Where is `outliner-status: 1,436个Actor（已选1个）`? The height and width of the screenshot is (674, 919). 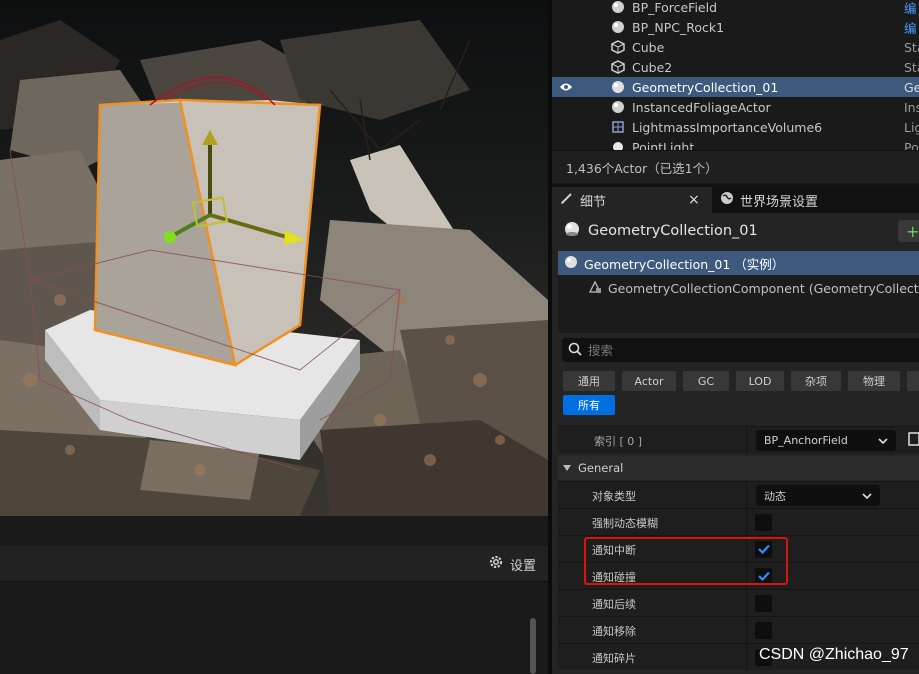
outliner-status: 1,436个Actor（已选1个） is located at coordinates (735, 166).